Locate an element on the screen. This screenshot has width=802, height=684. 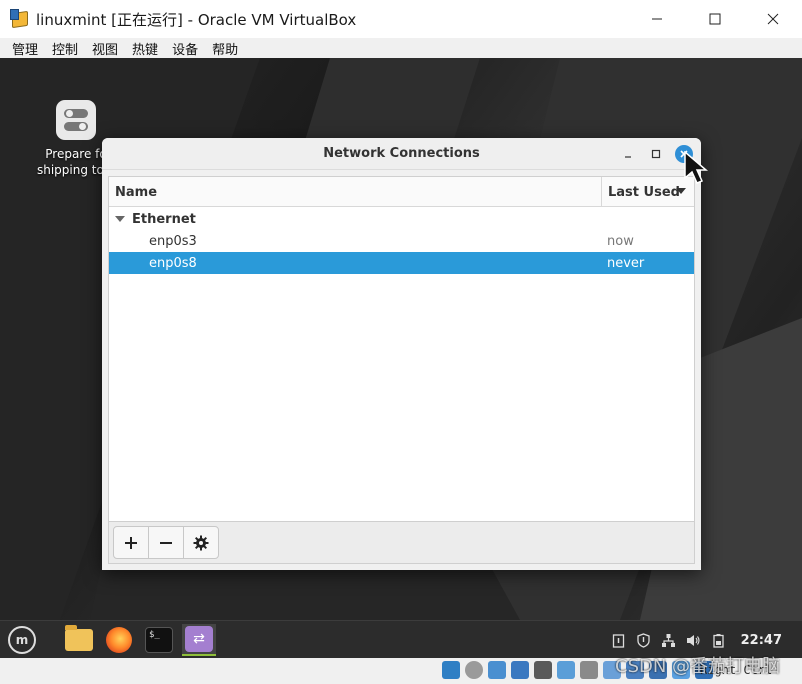
add-connection-button is located at coordinates (131, 542).